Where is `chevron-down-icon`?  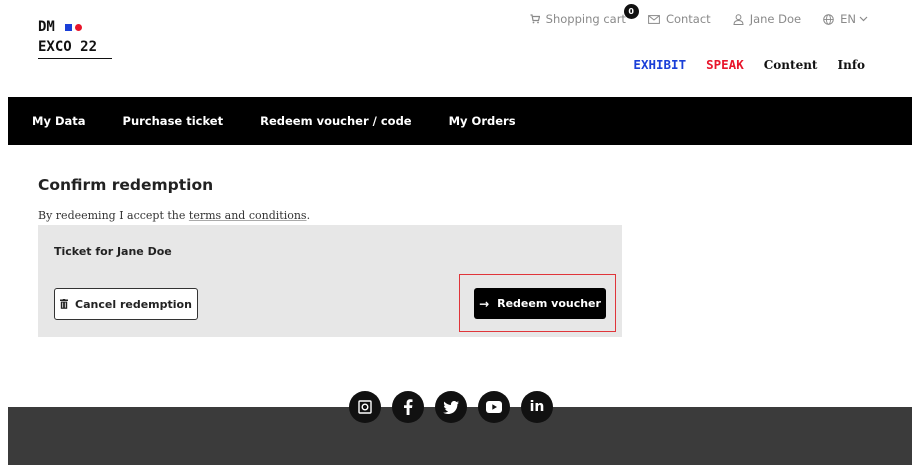 chevron-down-icon is located at coordinates (863, 19).